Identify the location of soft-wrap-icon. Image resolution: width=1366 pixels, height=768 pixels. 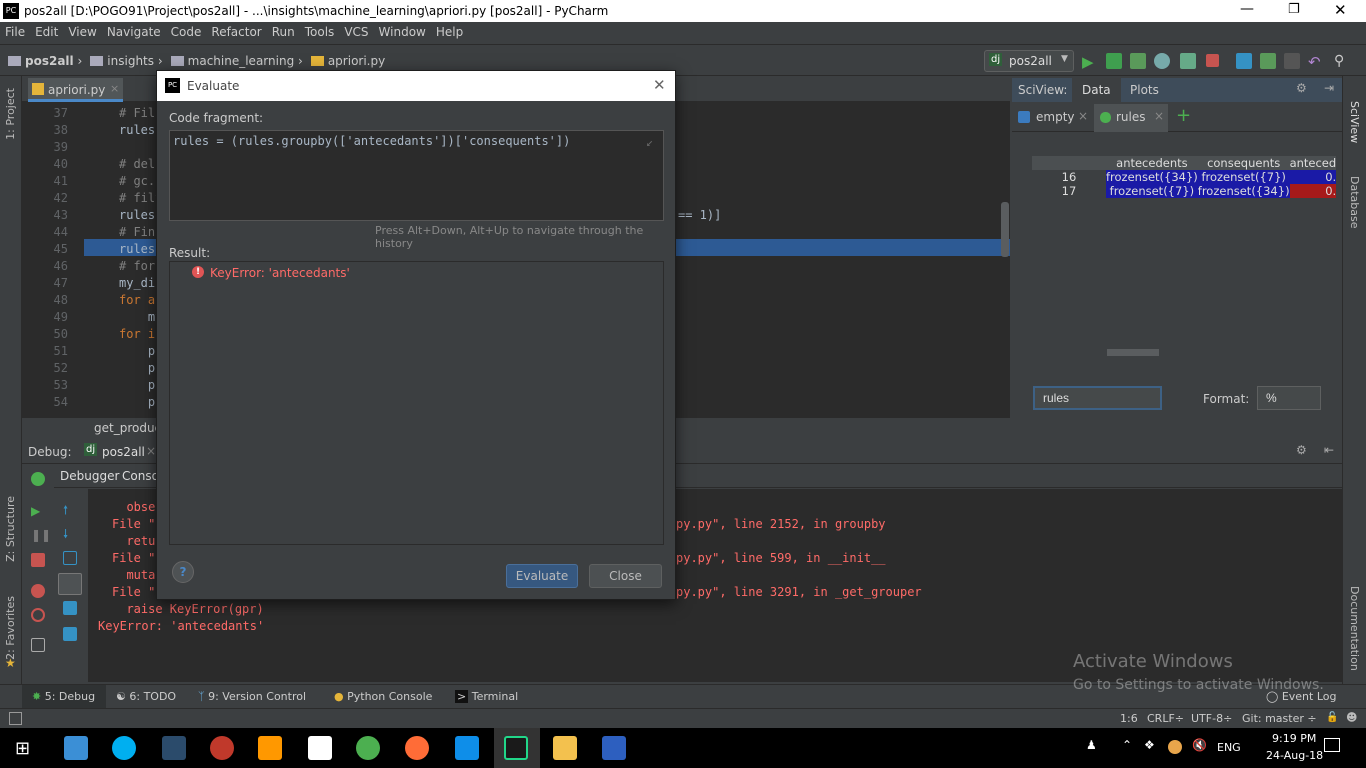
(70, 558).